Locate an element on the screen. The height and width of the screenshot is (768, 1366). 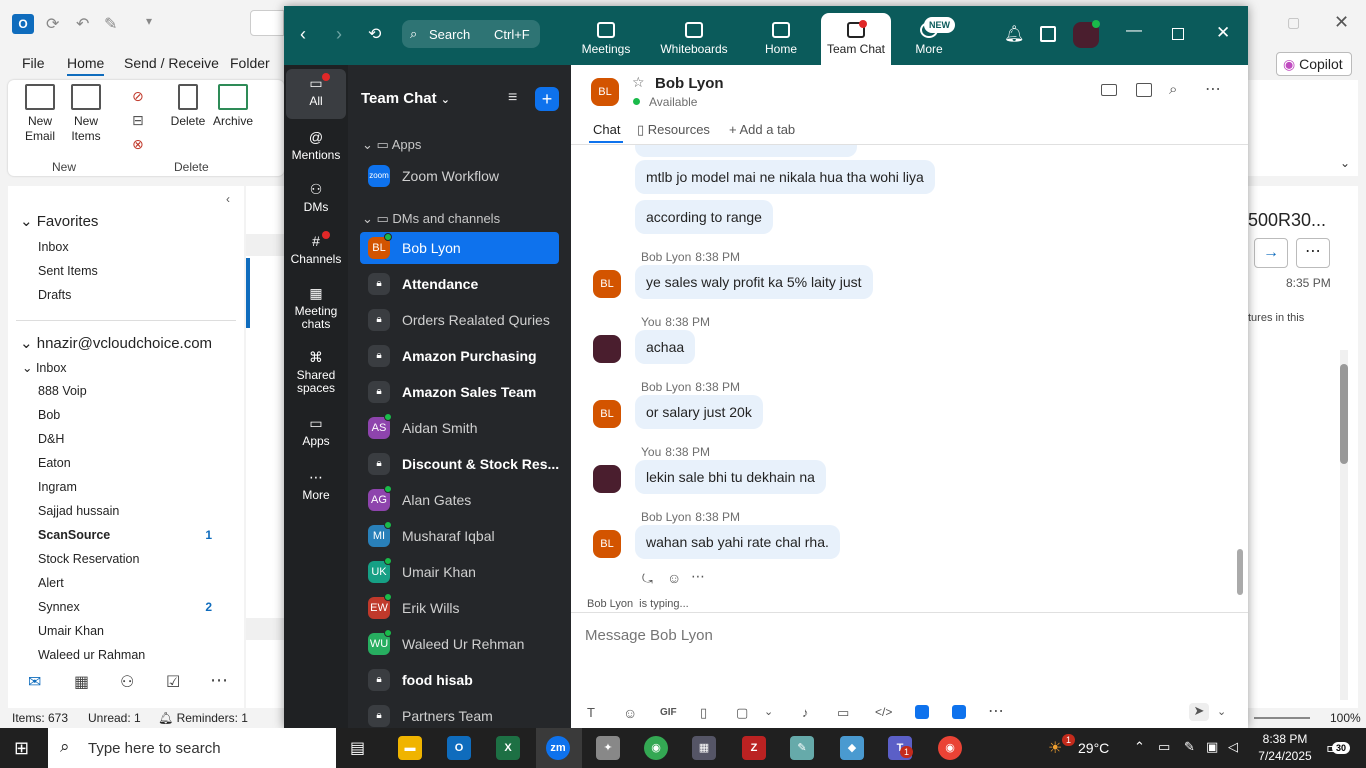
zoom-app-icon is located at coordinates (922, 712).